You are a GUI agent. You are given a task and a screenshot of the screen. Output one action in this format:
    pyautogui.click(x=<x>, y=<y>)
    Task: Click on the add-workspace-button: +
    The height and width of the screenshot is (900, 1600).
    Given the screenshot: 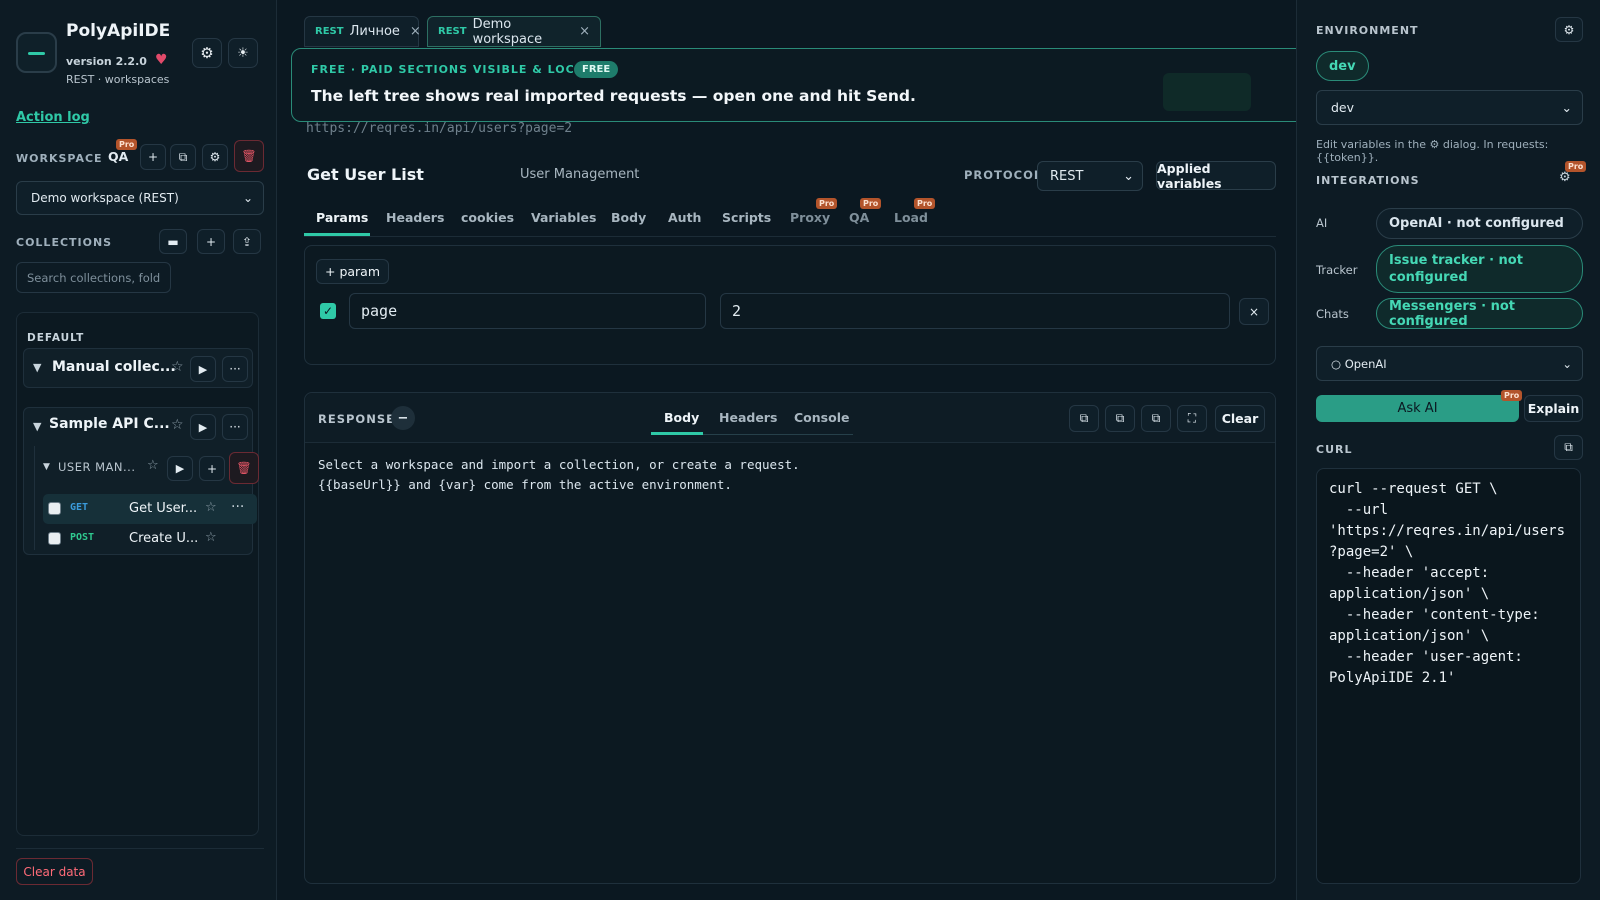 What is the action you would take?
    pyautogui.click(x=153, y=157)
    